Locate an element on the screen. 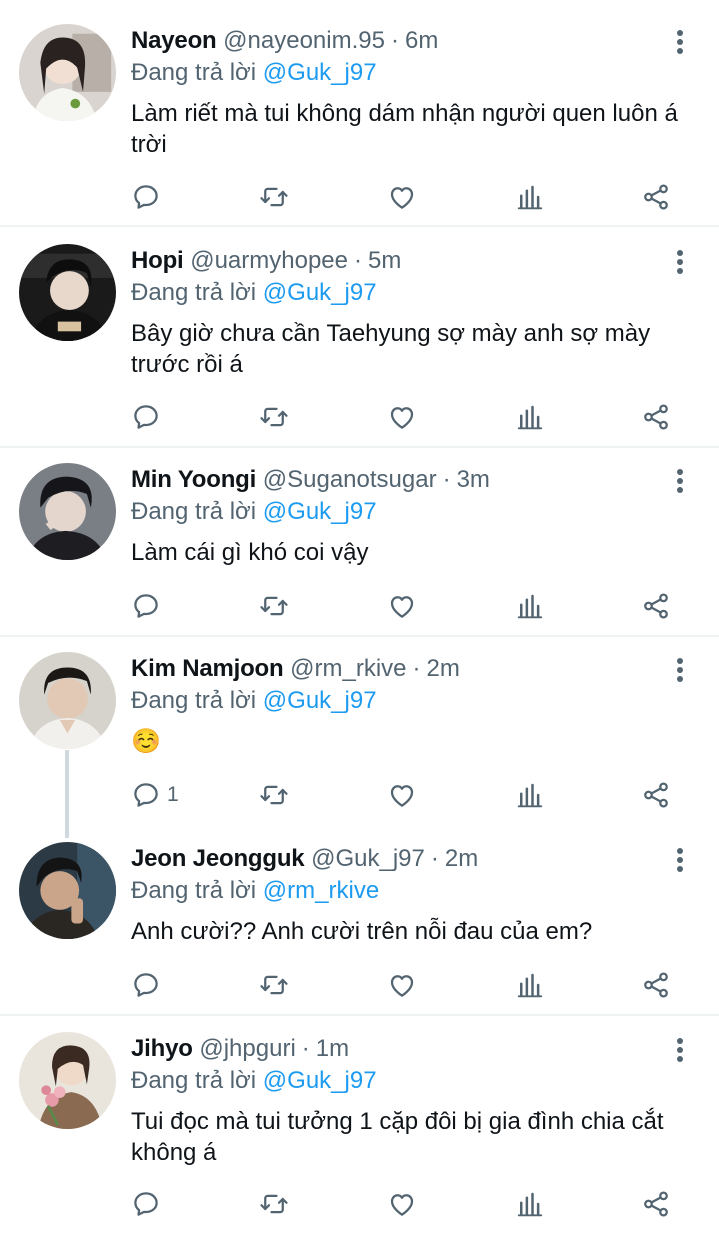 The width and height of the screenshot is (719, 1234). like-icon is located at coordinates (402, 607).